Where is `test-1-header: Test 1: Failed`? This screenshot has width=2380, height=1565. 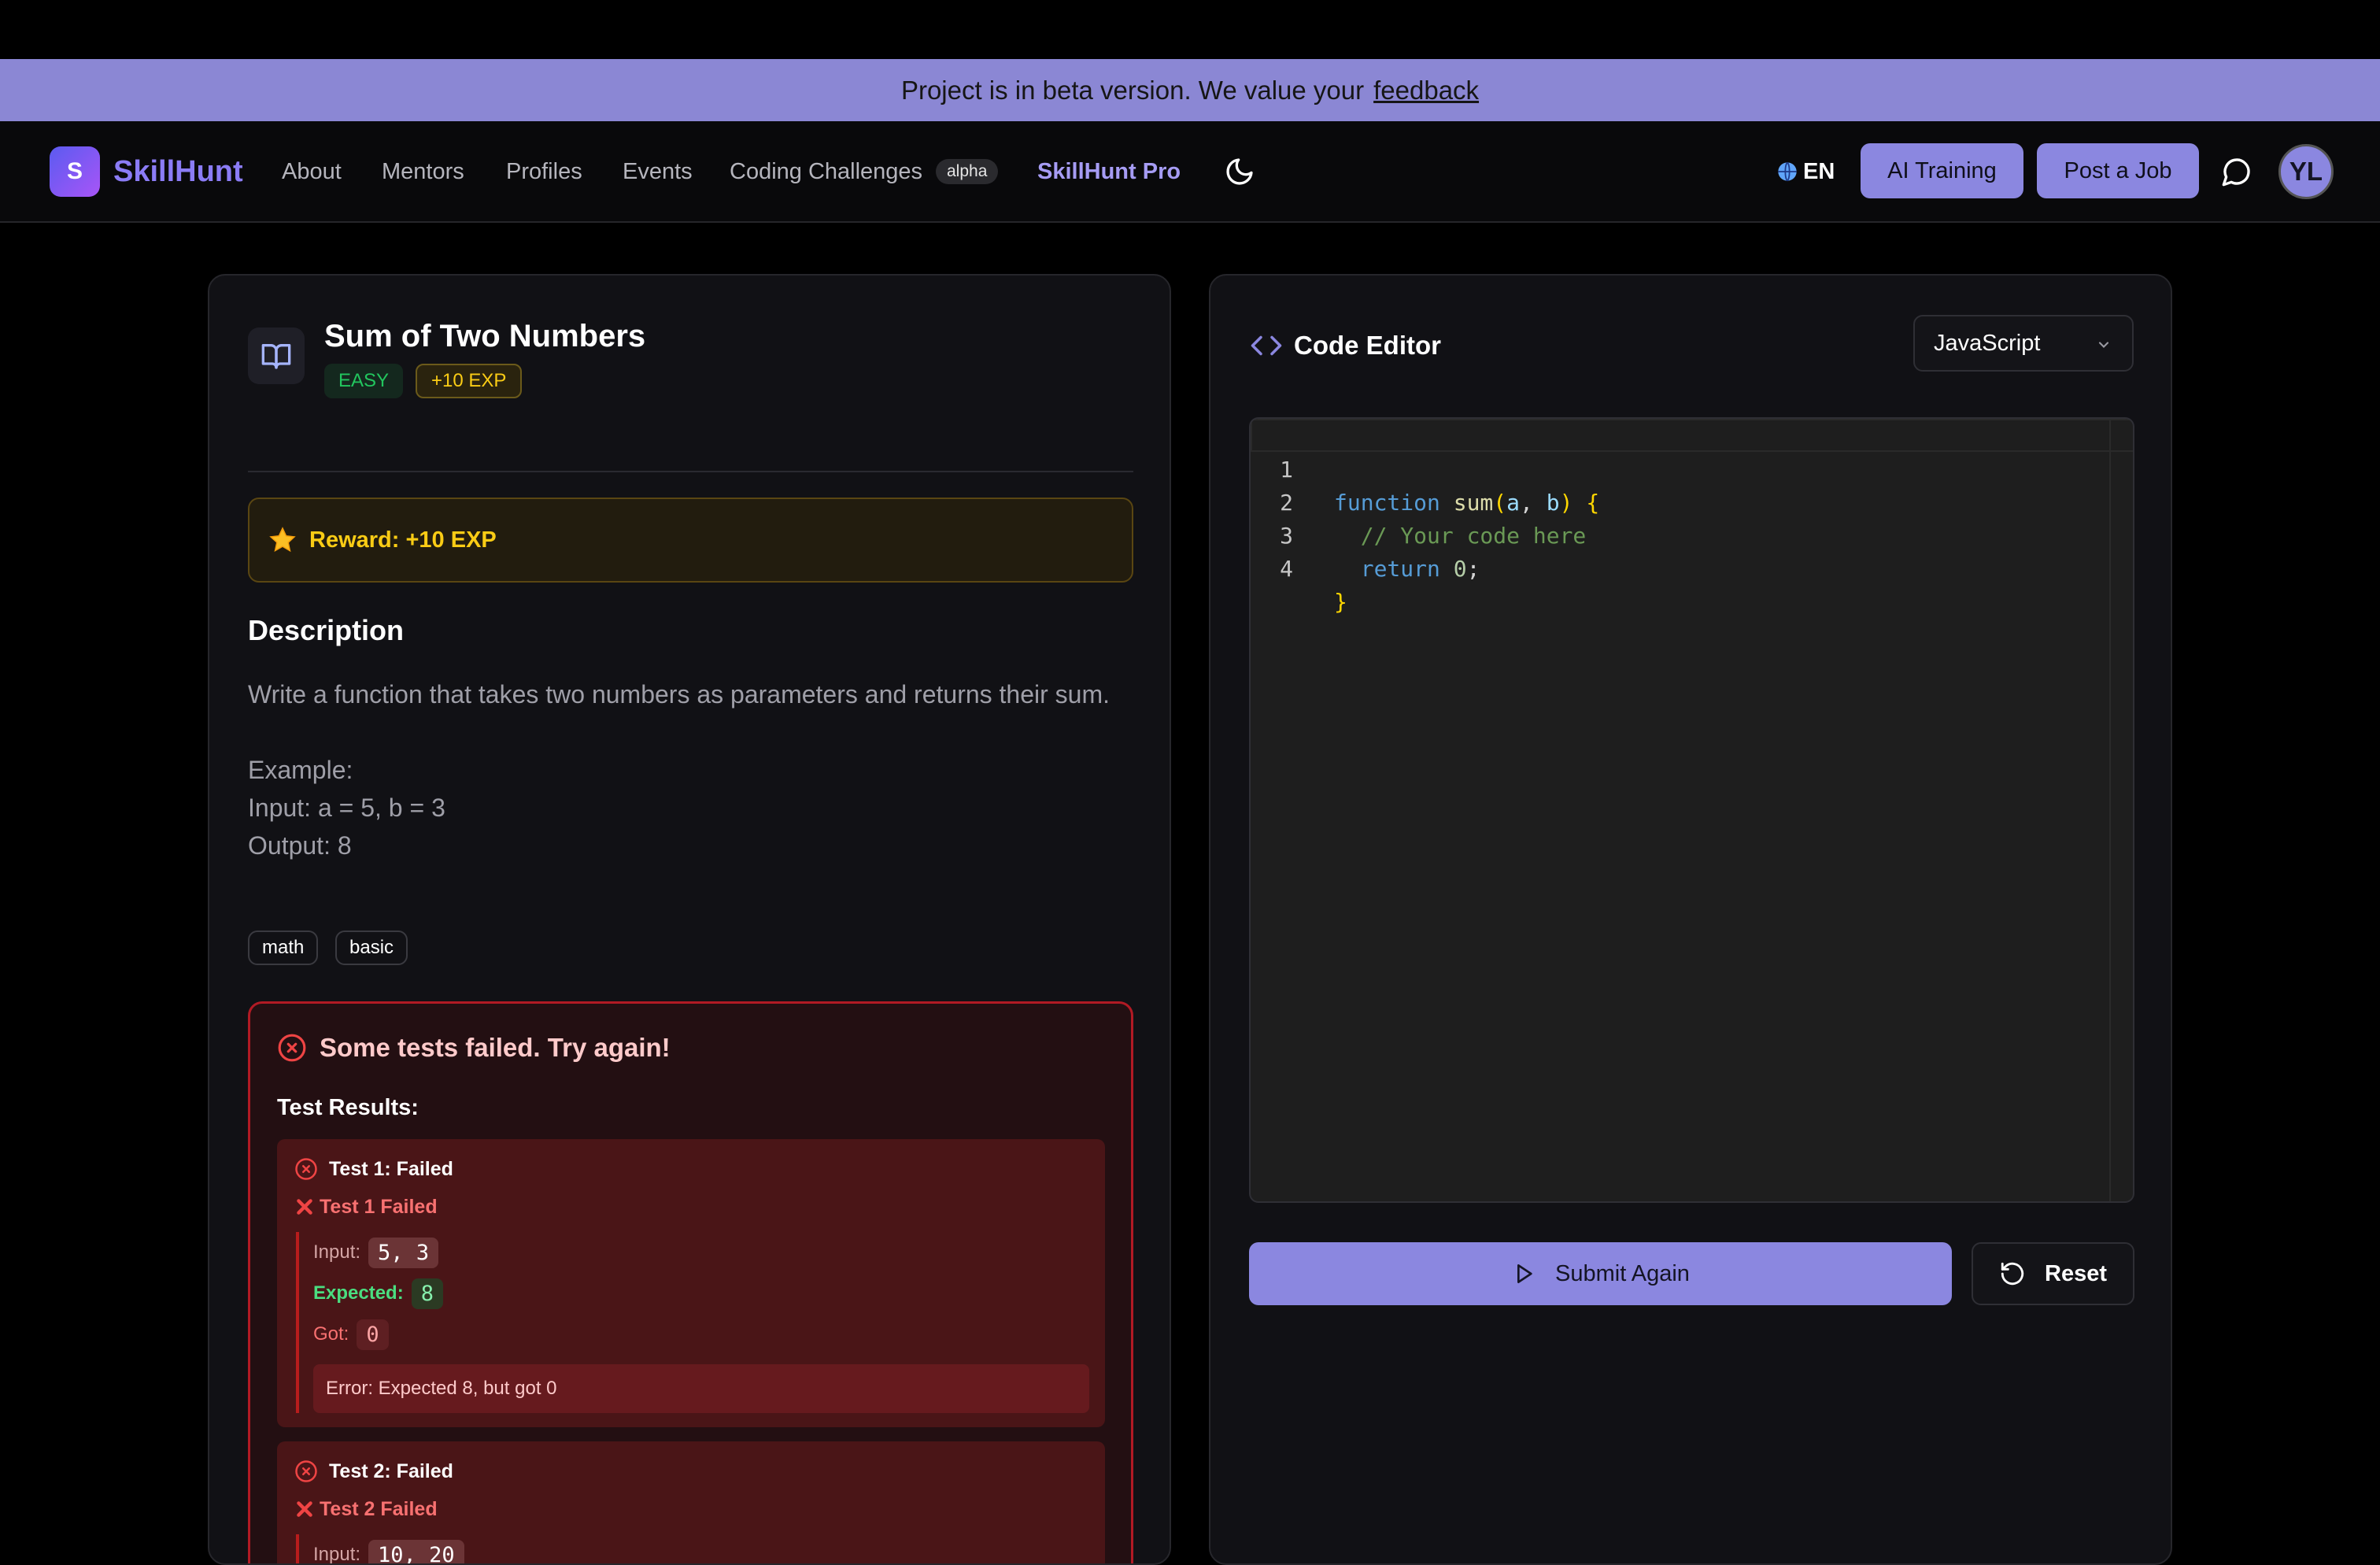 test-1-header: Test 1: Failed is located at coordinates (373, 1169).